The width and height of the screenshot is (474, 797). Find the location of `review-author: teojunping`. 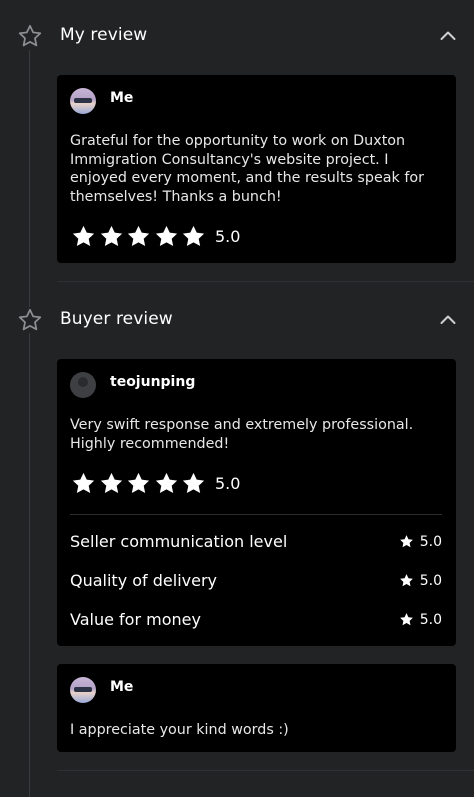

review-author: teojunping is located at coordinates (132, 385).